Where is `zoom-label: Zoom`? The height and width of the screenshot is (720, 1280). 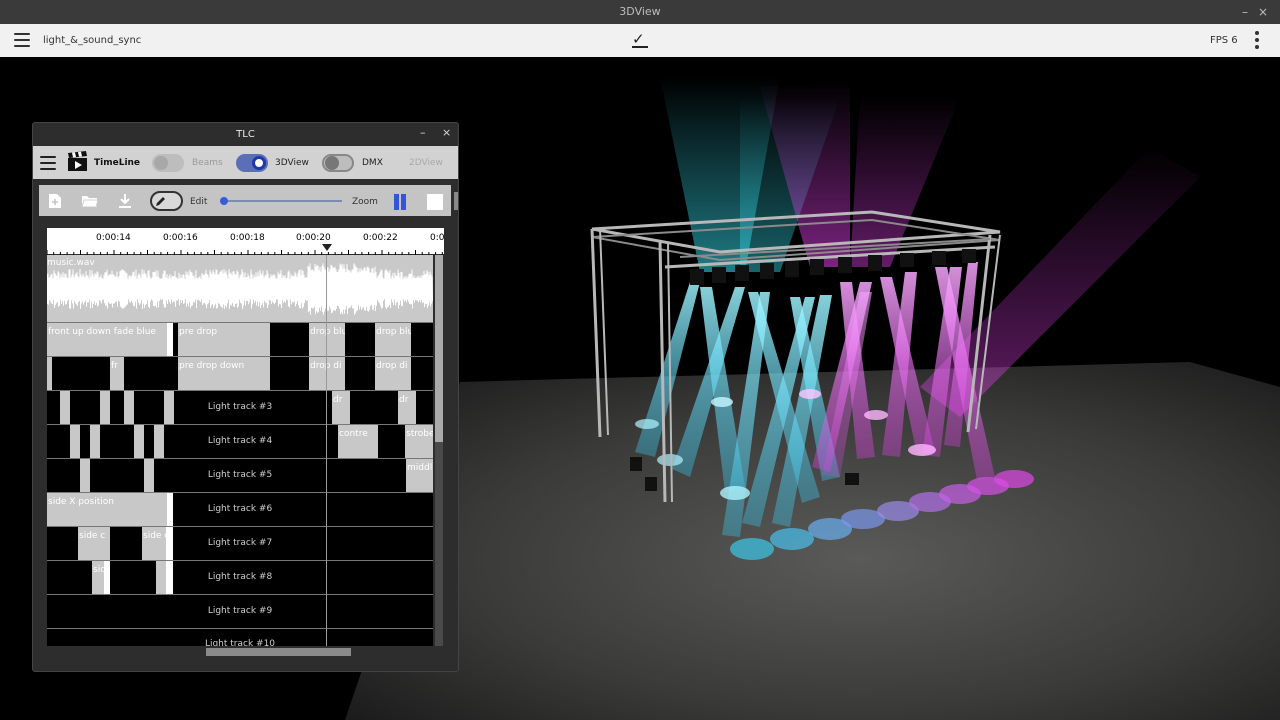
zoom-label: Zoom is located at coordinates (365, 202).